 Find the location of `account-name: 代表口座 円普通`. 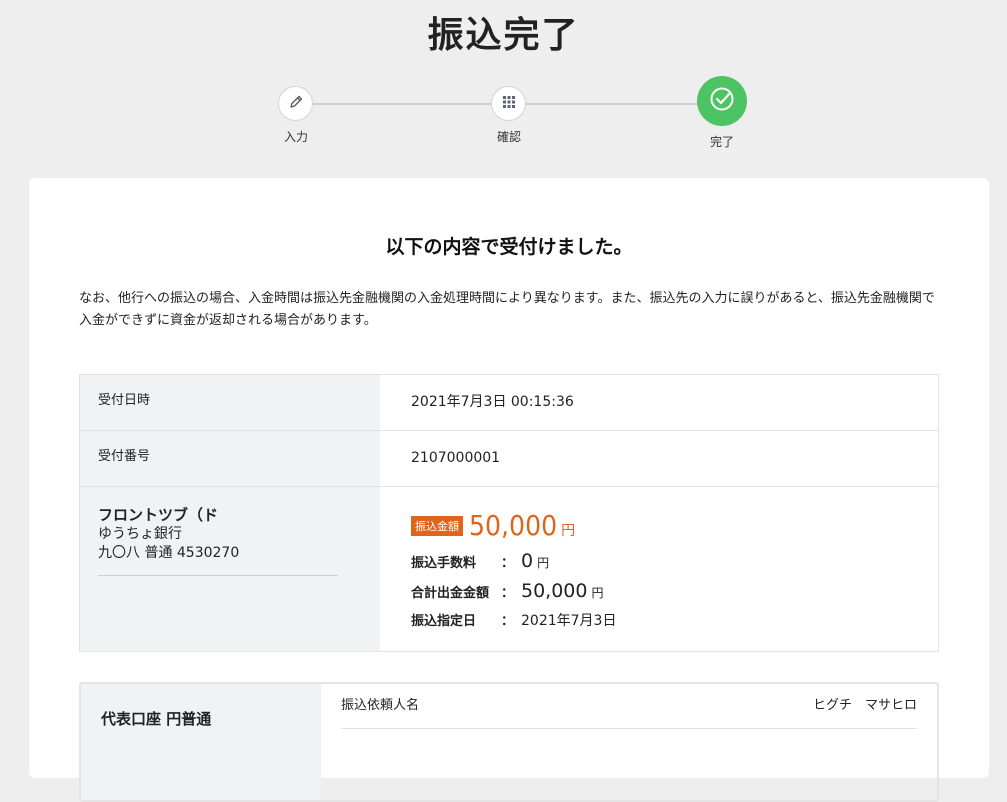

account-name: 代表口座 円普通 is located at coordinates (201, 742).